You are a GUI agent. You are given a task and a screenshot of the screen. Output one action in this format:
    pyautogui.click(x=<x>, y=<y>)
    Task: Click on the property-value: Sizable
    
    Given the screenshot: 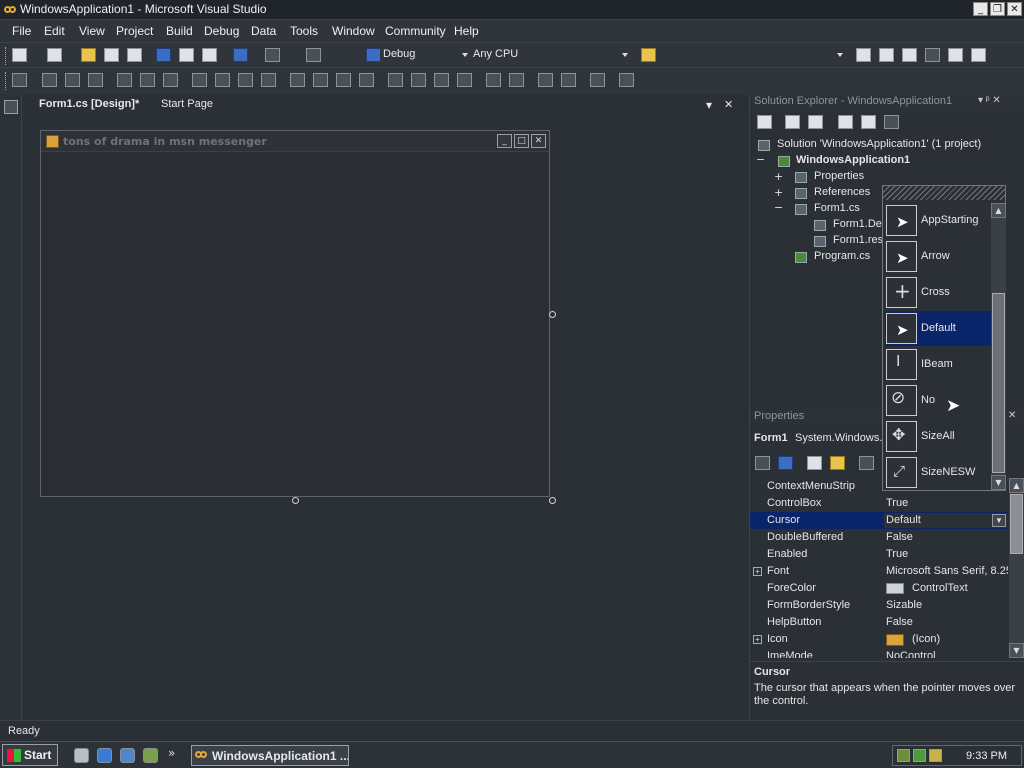 What is the action you would take?
    pyautogui.click(x=947, y=605)
    